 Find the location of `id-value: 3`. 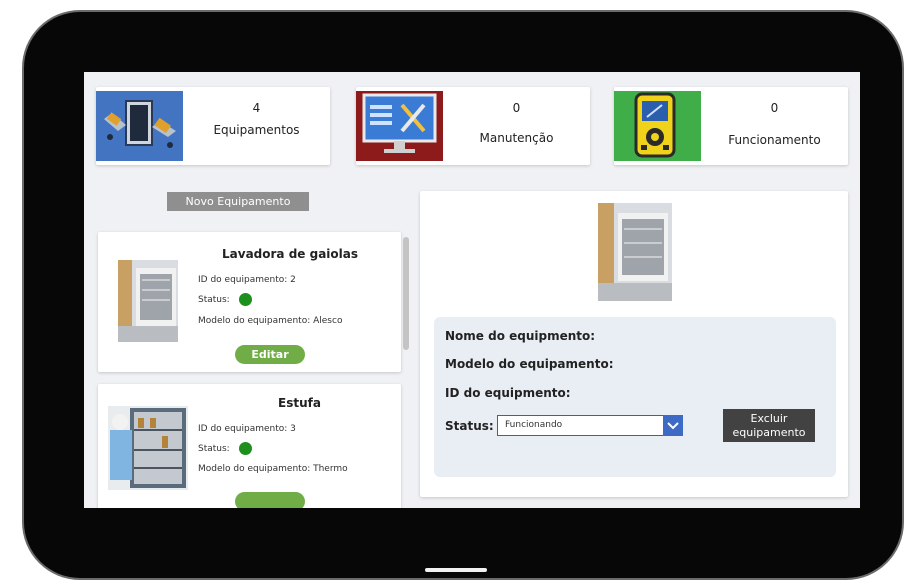

id-value: 3 is located at coordinates (293, 429).